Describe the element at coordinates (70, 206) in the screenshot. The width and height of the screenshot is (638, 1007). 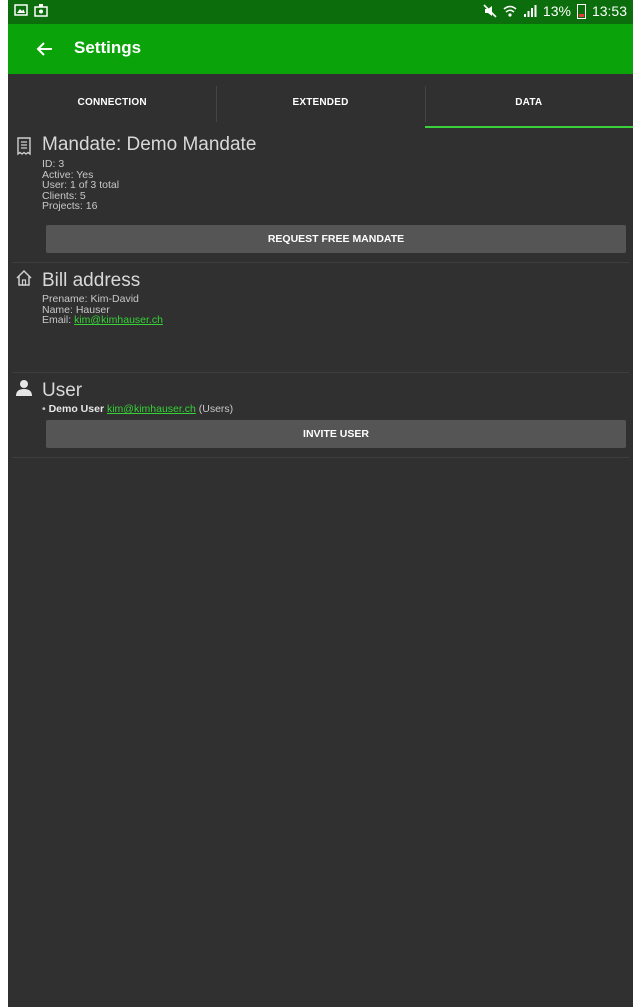
I see `mandate-projects: Projects: 16` at that location.